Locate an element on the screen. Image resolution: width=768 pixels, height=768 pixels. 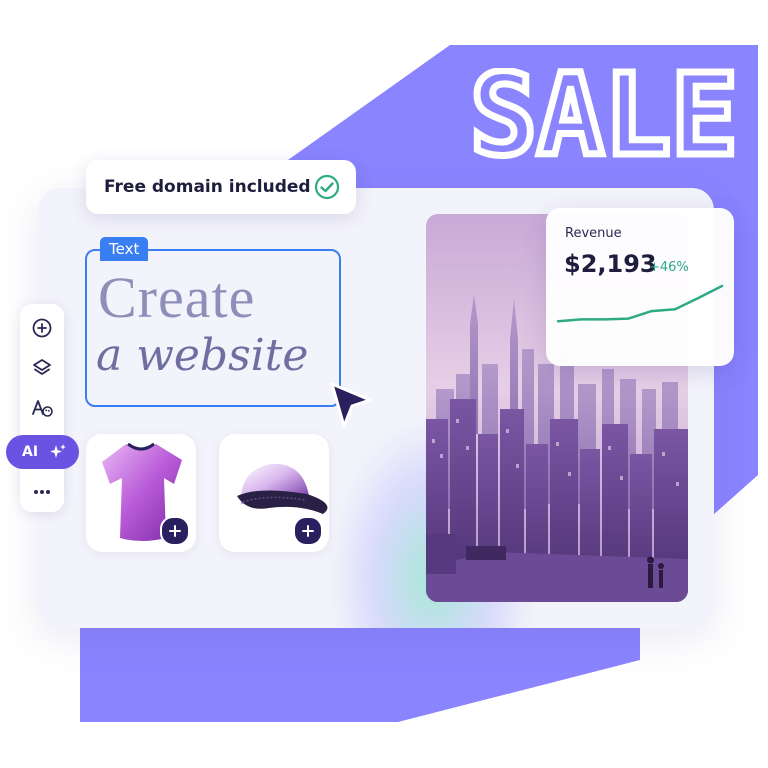
add-circle-icon is located at coordinates (42, 328).